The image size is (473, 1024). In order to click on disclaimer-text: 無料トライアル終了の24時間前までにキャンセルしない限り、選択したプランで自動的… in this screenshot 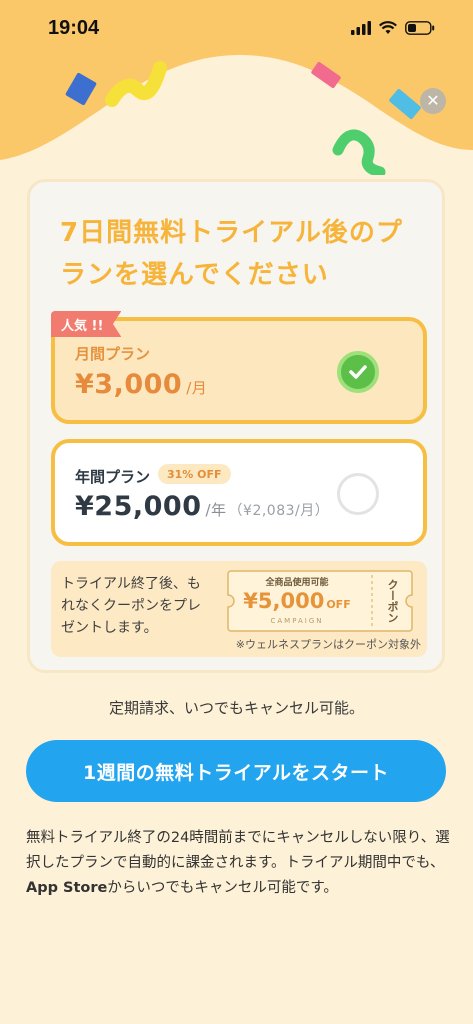, I will do `click(238, 863)`.